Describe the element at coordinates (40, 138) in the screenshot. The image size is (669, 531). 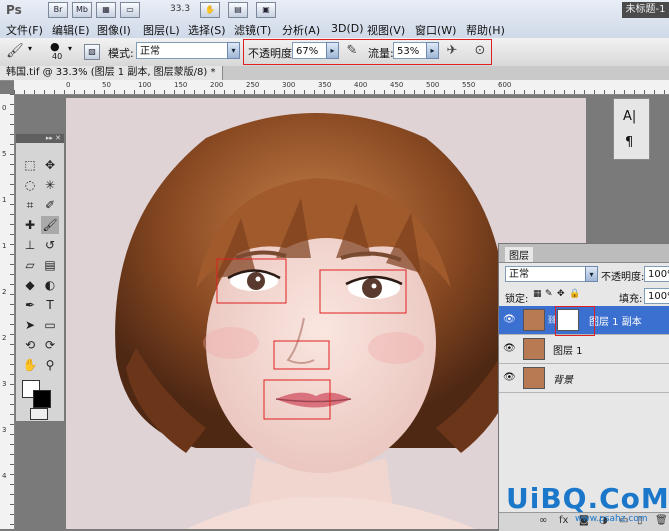
I see `tools-panel-header: ▸▸ ✕` at that location.